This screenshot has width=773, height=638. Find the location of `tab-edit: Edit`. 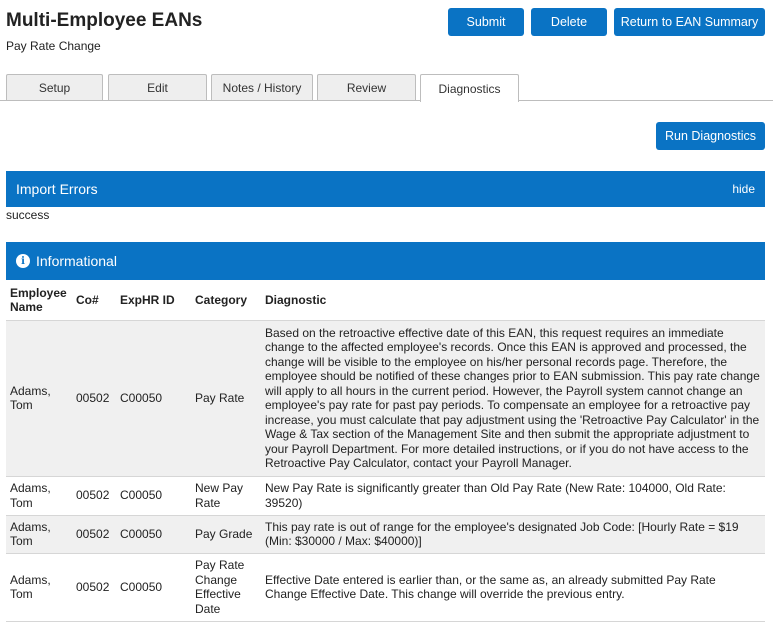

tab-edit: Edit is located at coordinates (157, 87).